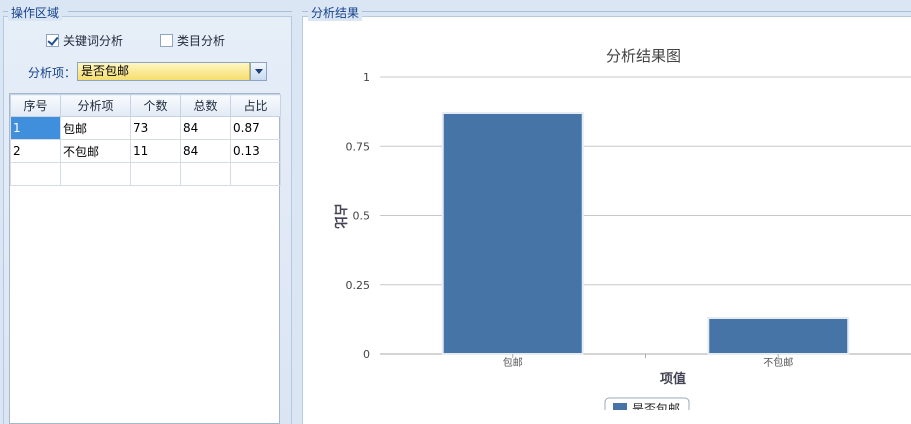  I want to click on keyword-analysis-label: 关键词分析, so click(93, 41).